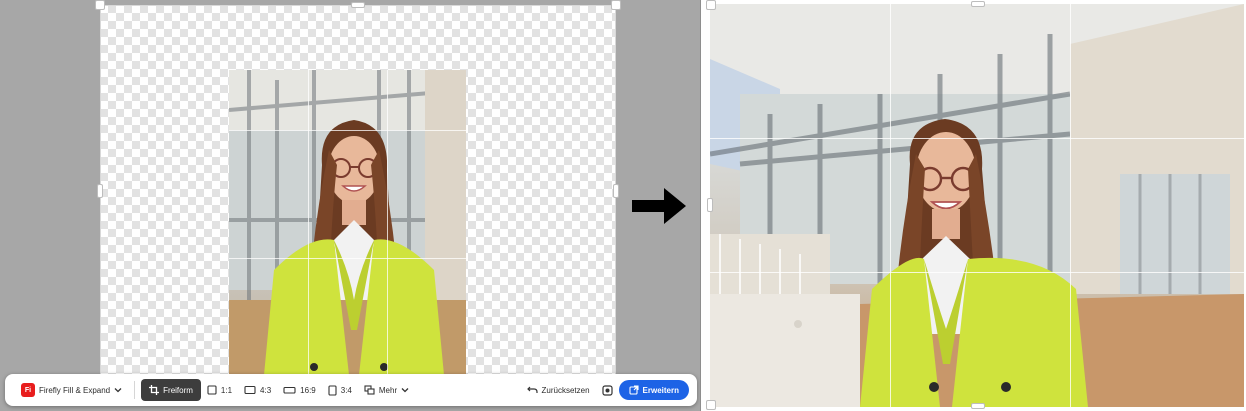 The height and width of the screenshot is (411, 1246). I want to click on app-name-label: Firefly Fill & Expand, so click(75, 390).